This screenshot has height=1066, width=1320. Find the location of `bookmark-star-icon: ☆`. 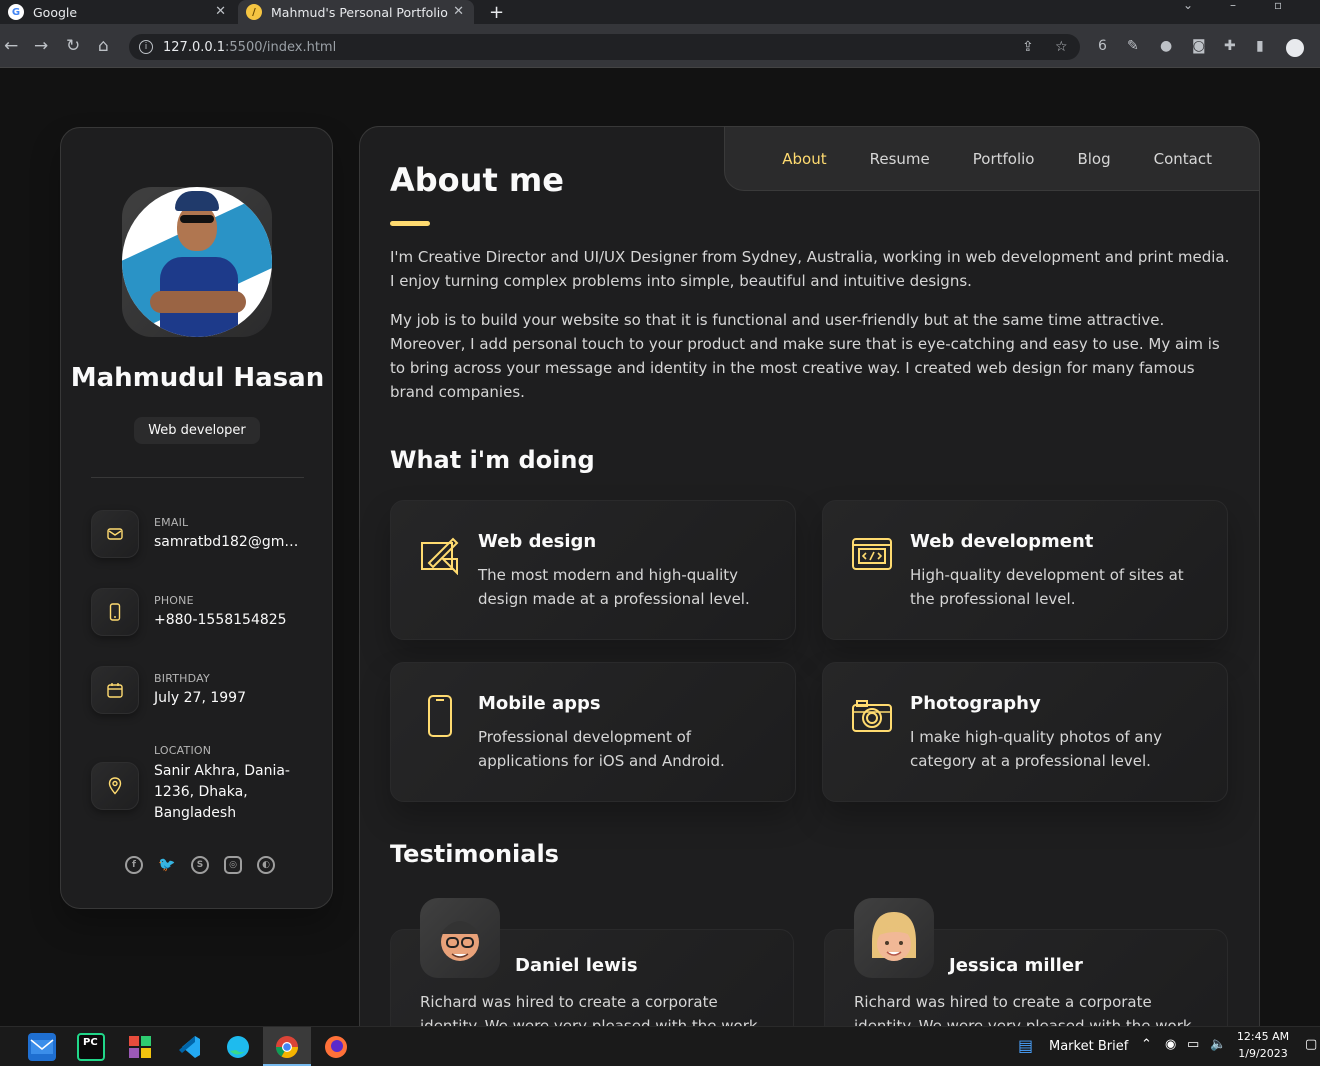

bookmark-star-icon: ☆ is located at coordinates (1061, 47).